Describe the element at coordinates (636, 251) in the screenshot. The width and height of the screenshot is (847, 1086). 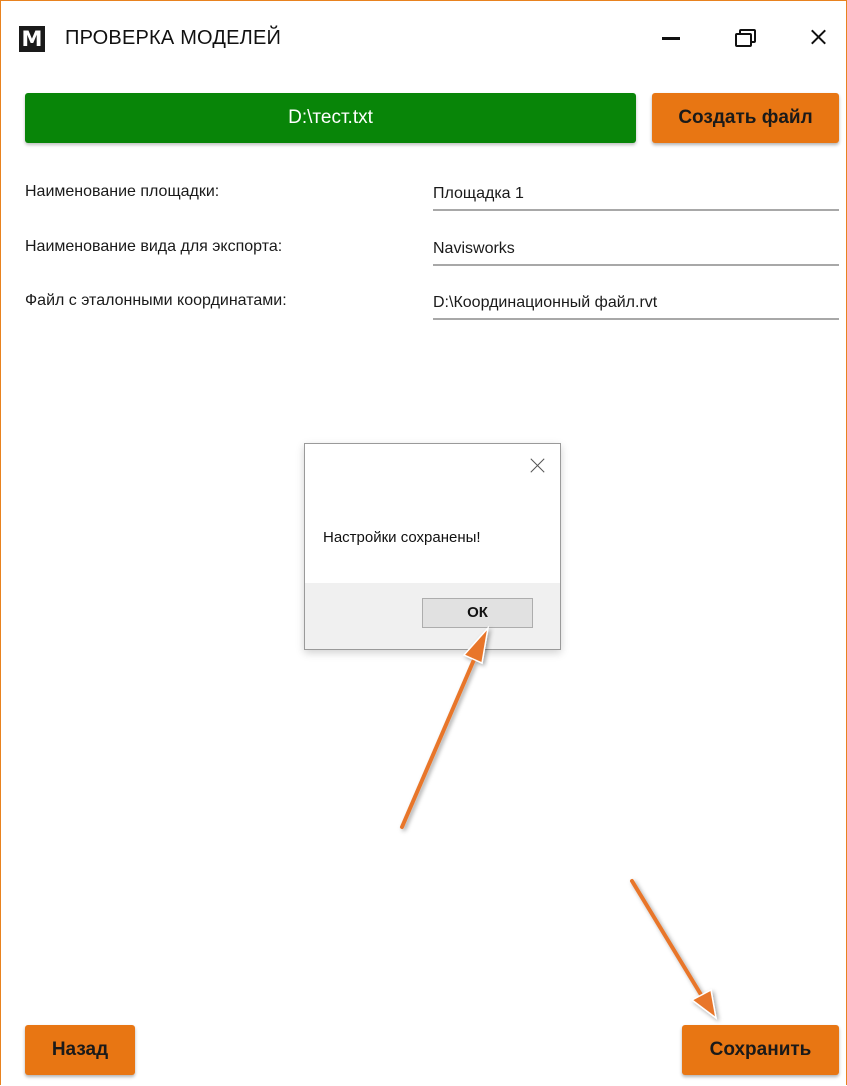
I see `export-view-input: Navisworks` at that location.